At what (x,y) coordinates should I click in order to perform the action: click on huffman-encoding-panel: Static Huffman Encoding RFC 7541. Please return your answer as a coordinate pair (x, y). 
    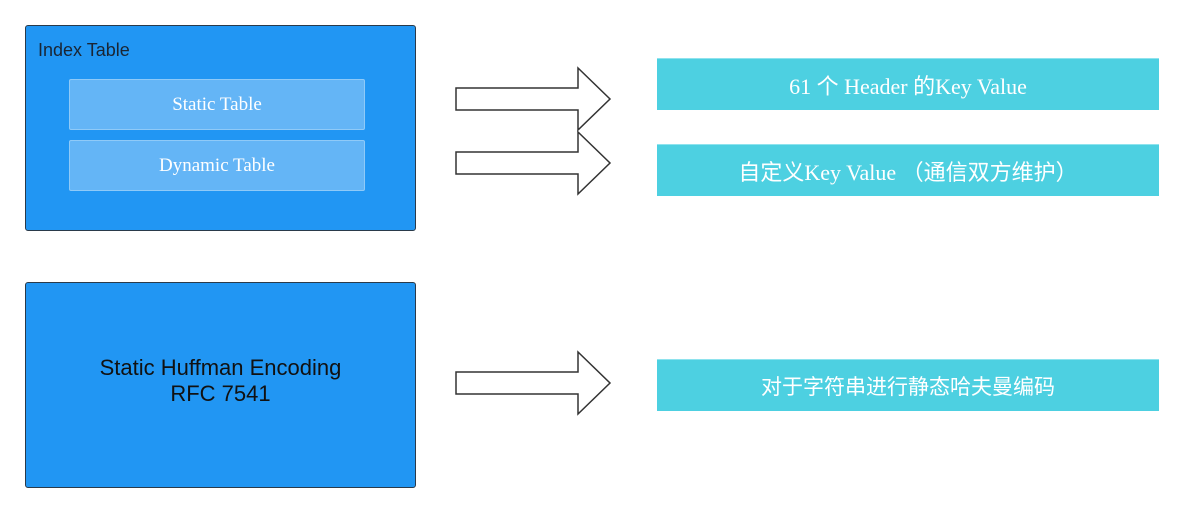
    Looking at the image, I should click on (220, 385).